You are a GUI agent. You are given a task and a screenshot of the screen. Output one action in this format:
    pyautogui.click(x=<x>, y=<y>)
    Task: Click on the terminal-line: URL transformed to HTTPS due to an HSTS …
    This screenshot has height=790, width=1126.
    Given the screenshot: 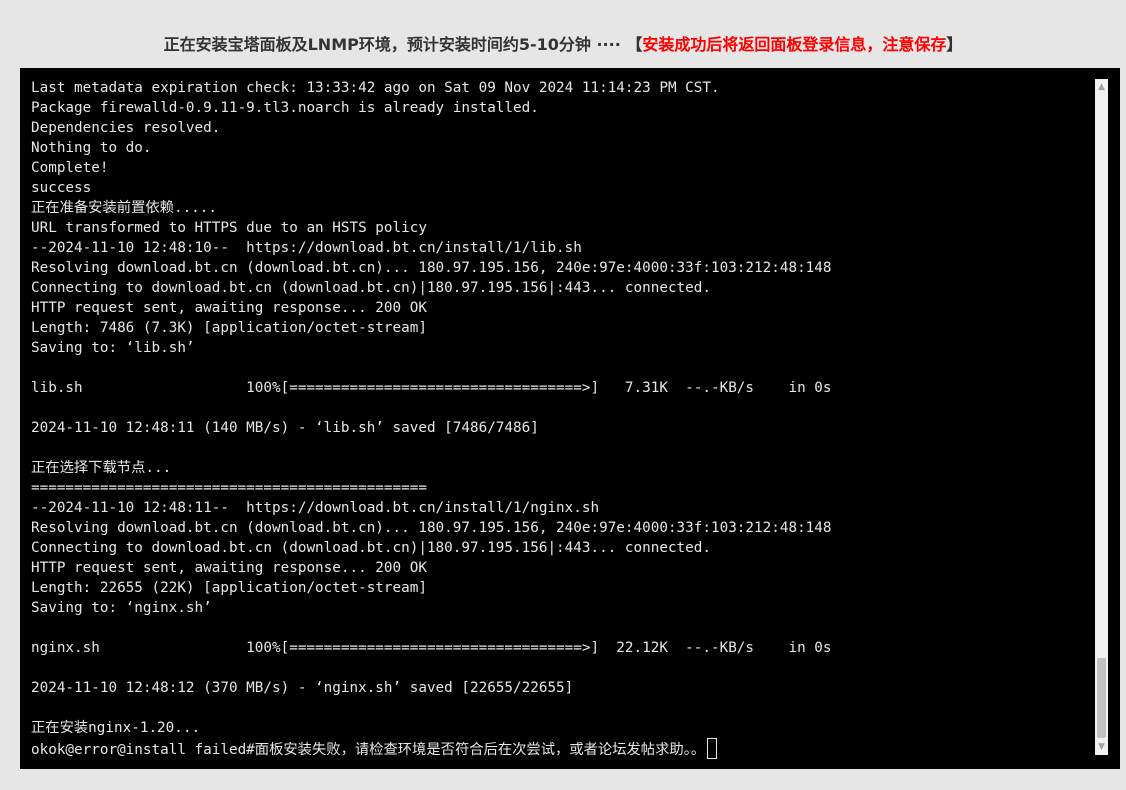 What is the action you would take?
    pyautogui.click(x=229, y=228)
    